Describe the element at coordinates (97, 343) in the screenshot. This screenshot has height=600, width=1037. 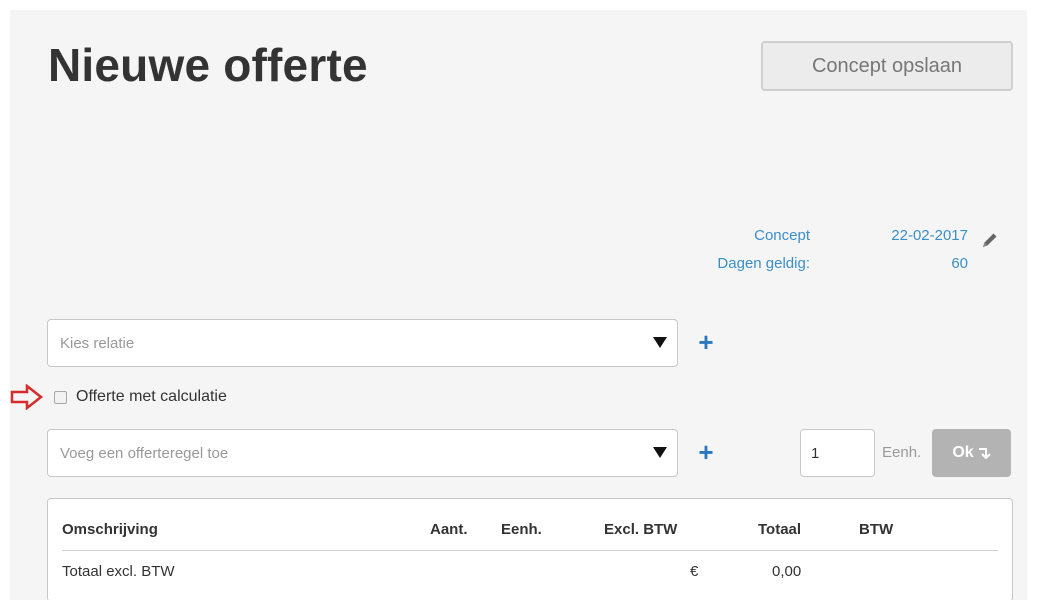
I see `relation-select-placeholder: Kies relatie` at that location.